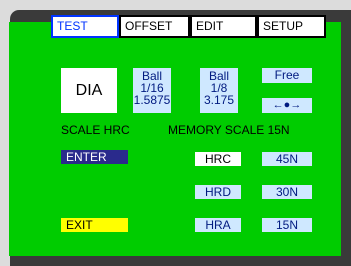  Describe the element at coordinates (287, 105) in the screenshot. I see `free-position-arrows-icon: ←●→` at that location.